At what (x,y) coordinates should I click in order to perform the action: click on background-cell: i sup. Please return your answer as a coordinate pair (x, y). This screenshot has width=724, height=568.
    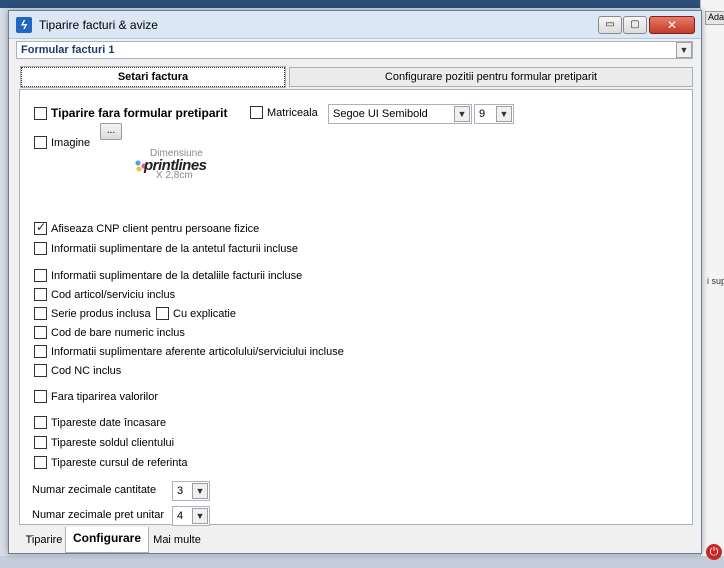
    Looking at the image, I should click on (715, 281).